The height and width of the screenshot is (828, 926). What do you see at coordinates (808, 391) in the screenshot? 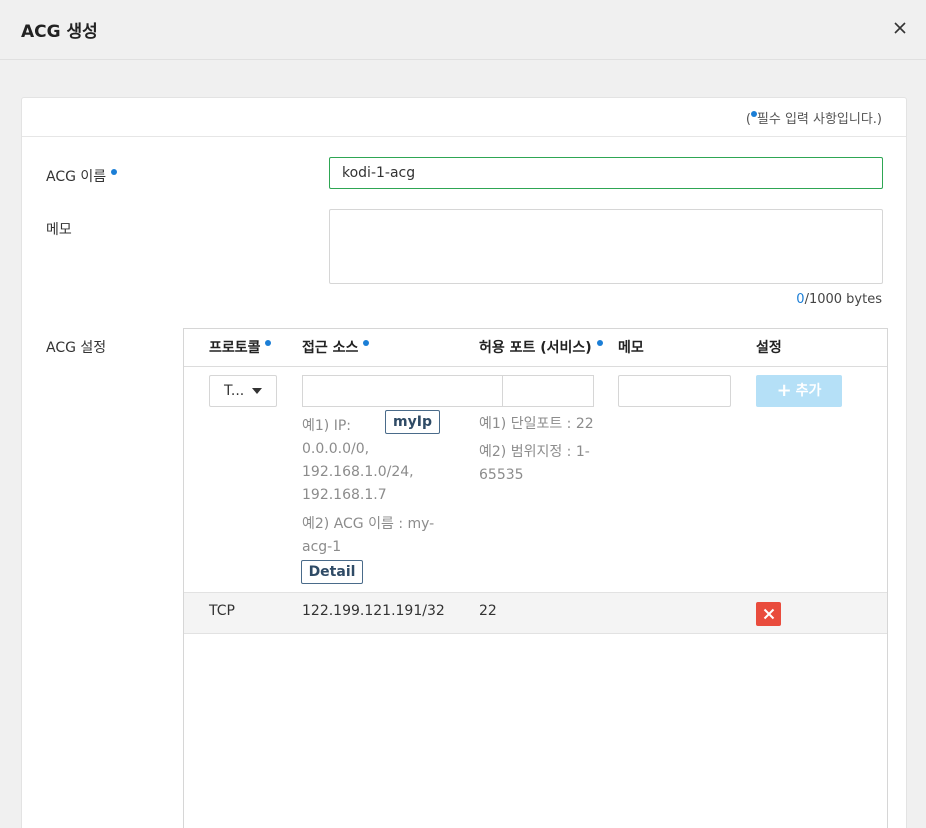
I see `add-rule-label: 추가` at bounding box center [808, 391].